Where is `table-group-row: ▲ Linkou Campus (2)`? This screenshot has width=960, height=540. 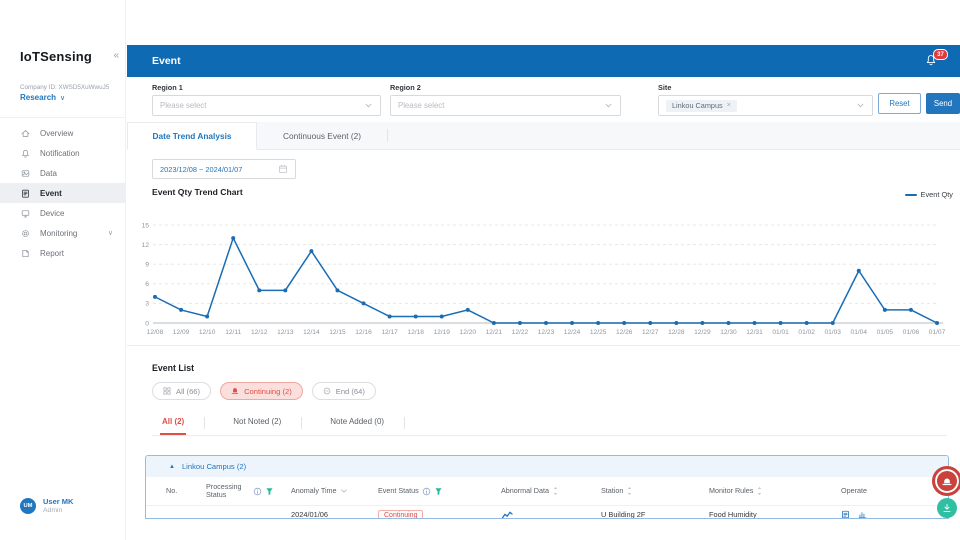 table-group-row: ▲ Linkou Campus (2) is located at coordinates (547, 466).